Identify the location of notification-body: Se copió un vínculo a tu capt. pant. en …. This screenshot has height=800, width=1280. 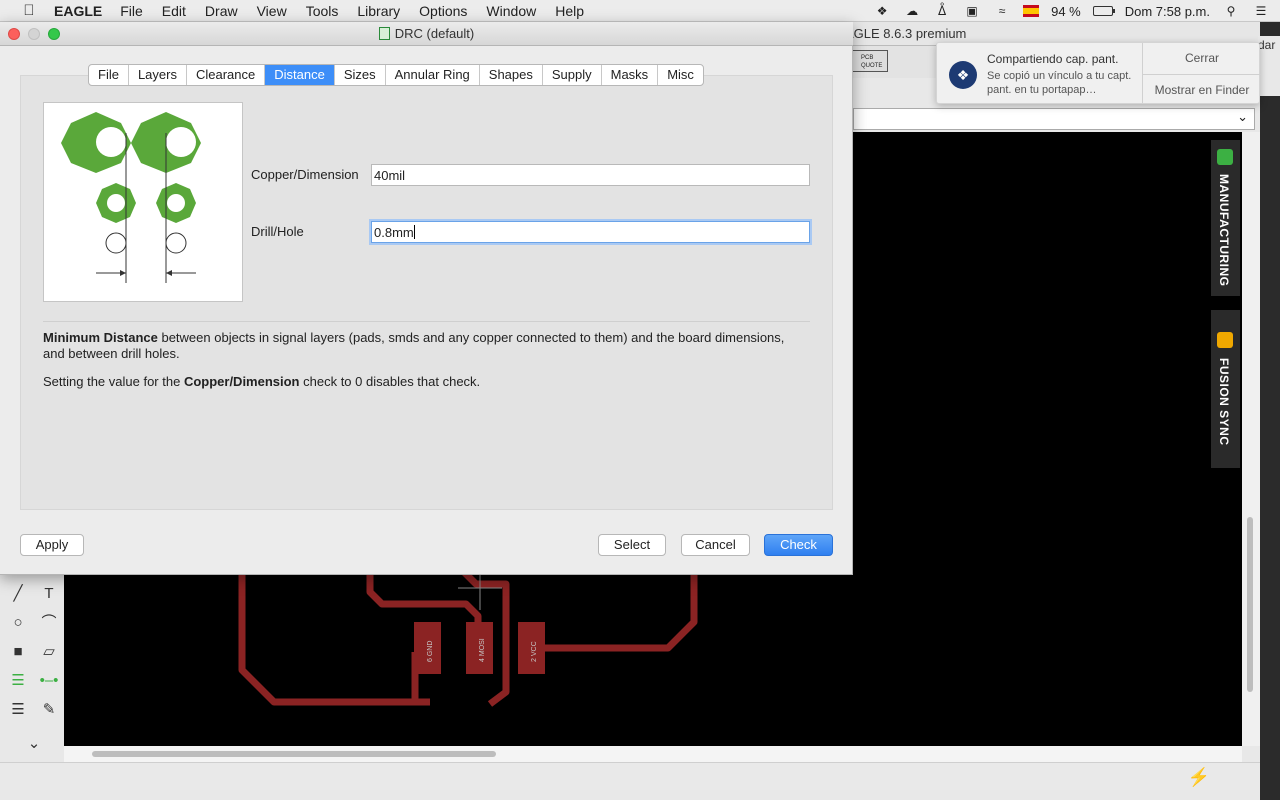
(1059, 83).